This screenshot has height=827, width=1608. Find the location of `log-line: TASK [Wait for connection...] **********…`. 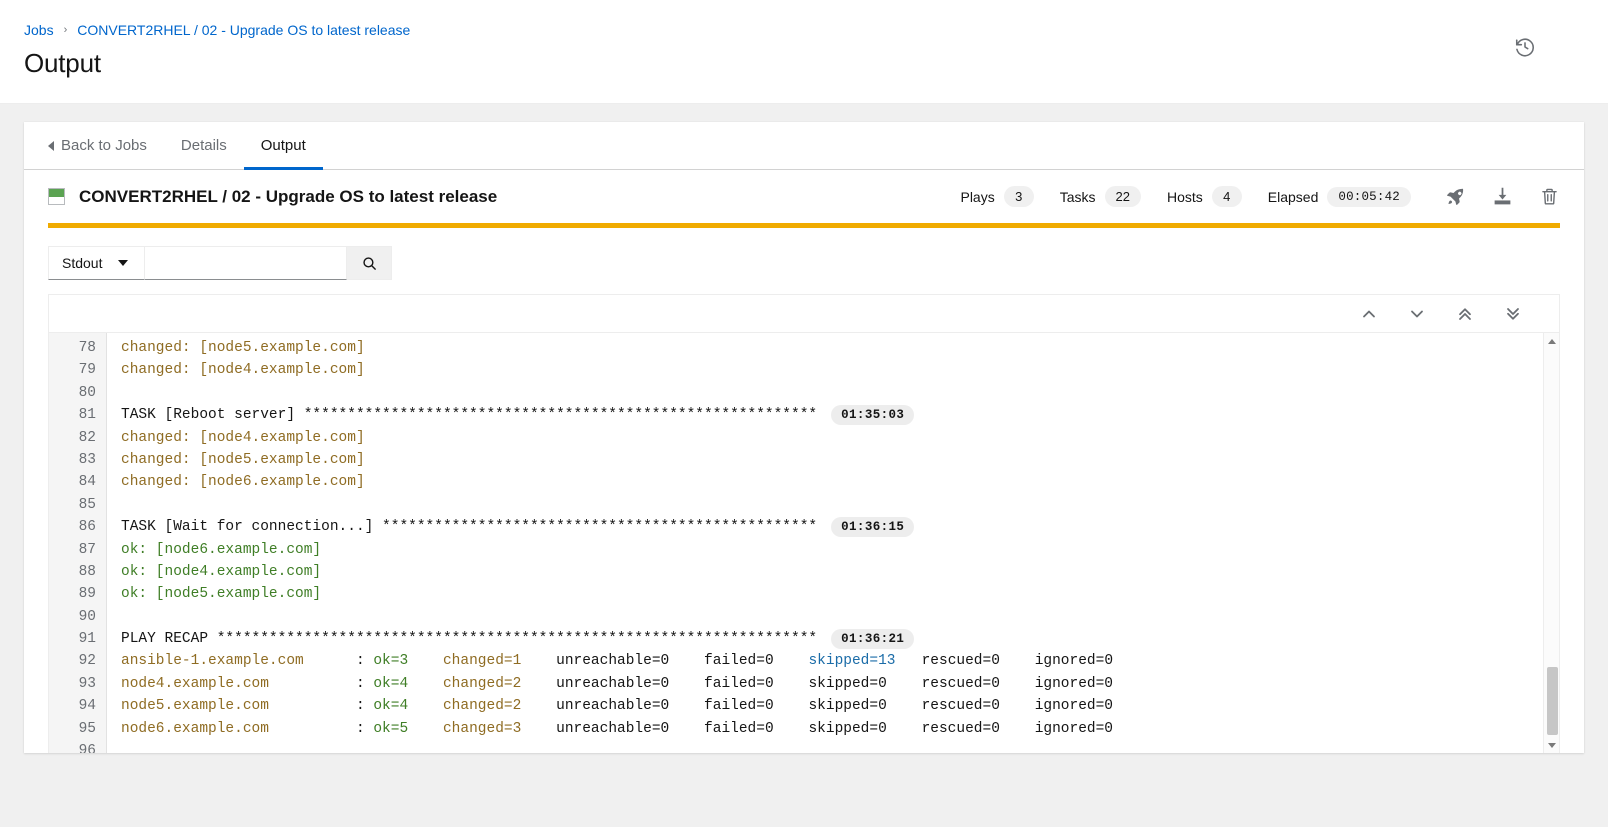

log-line: TASK [Wait for connection...] **********… is located at coordinates (840, 527).